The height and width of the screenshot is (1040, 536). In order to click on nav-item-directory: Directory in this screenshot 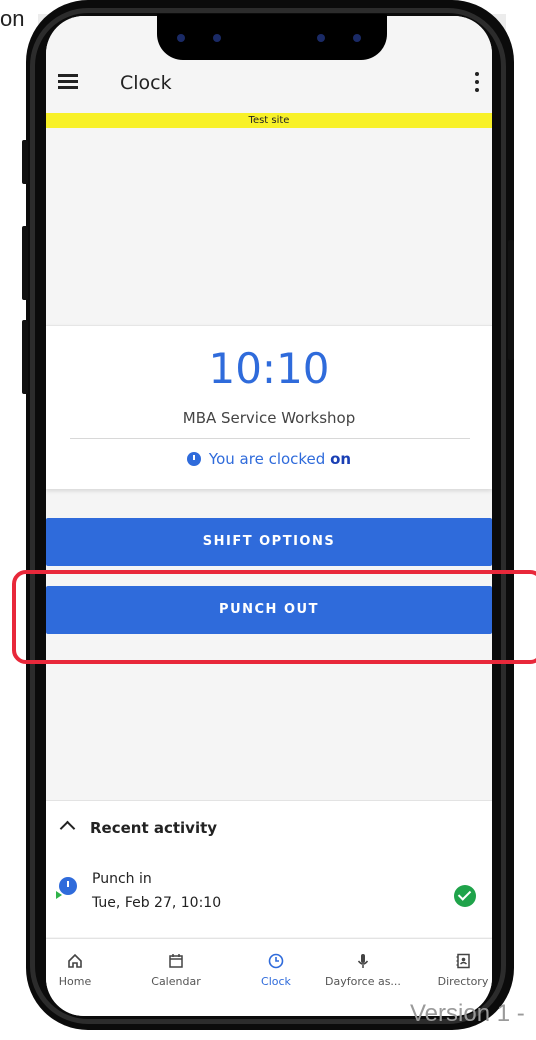, I will do `click(455, 969)`.